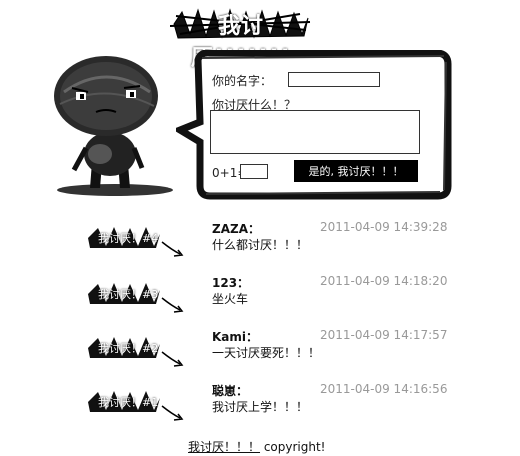 The height and width of the screenshot is (456, 520). Describe the element at coordinates (266, 353) in the screenshot. I see `comment-text: 一天讨厌要死！！！` at that location.